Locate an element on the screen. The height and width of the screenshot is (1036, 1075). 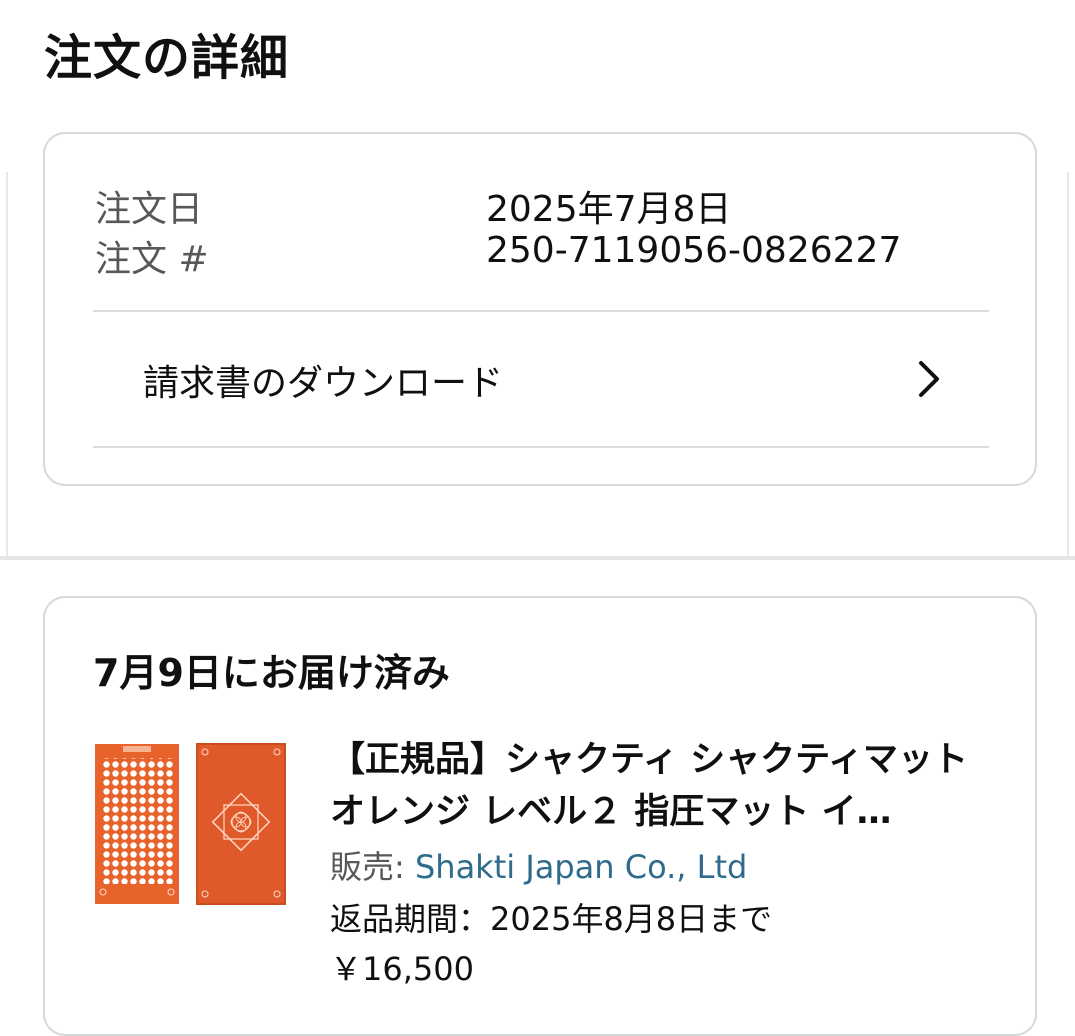
product-image is located at coordinates (190, 824).